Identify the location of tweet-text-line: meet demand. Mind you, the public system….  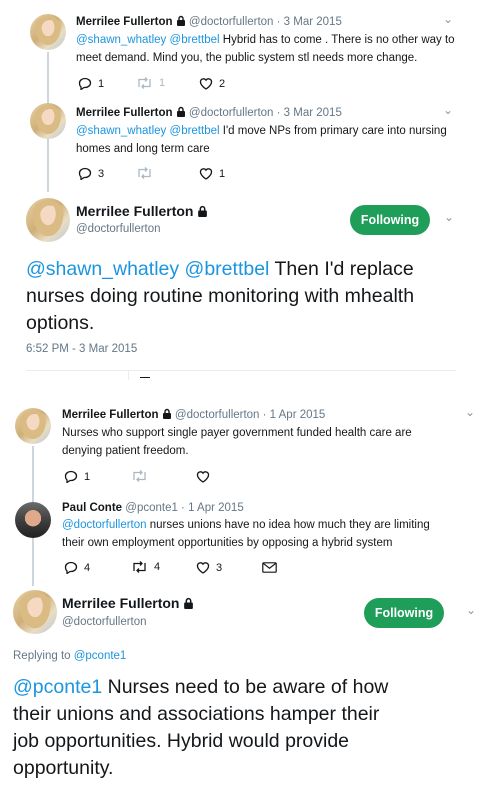
(247, 58).